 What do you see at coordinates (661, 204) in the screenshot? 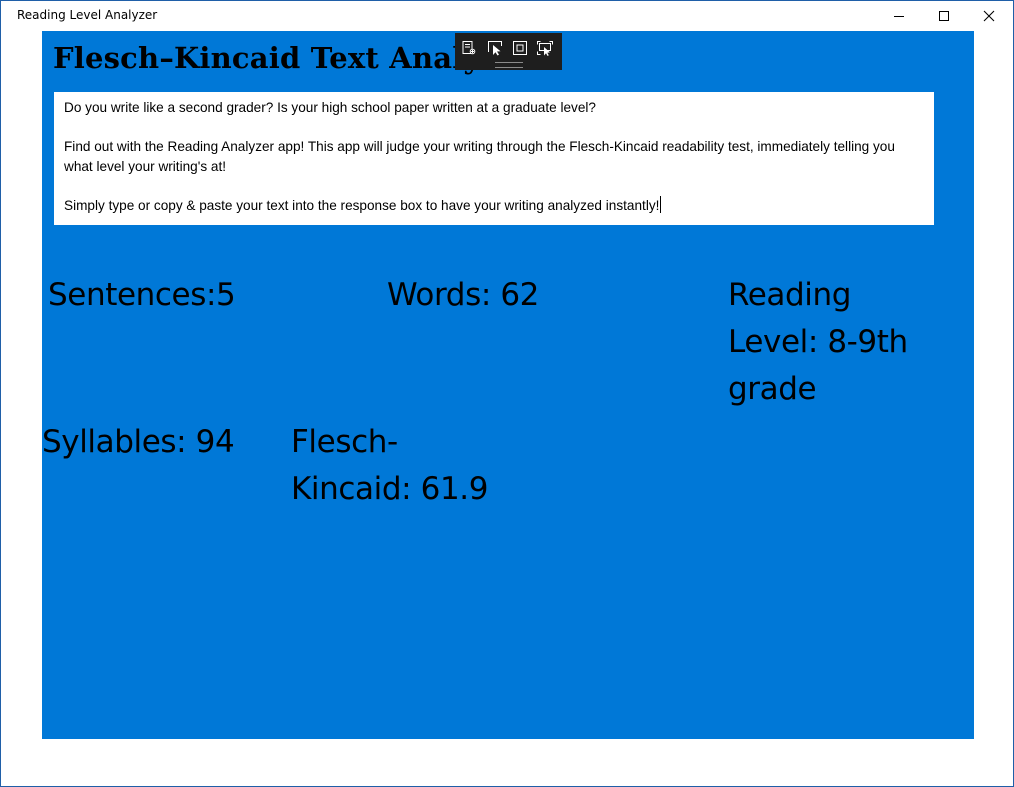
I see `text-caret` at bounding box center [661, 204].